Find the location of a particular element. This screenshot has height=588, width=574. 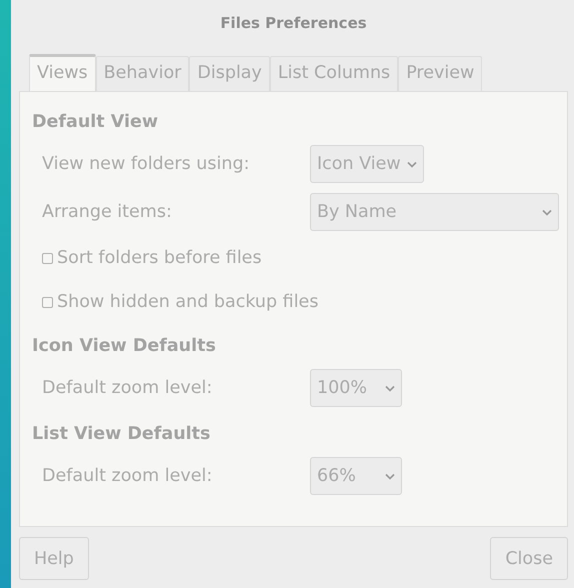

section-heading: List View Defaults is located at coordinates (122, 434).